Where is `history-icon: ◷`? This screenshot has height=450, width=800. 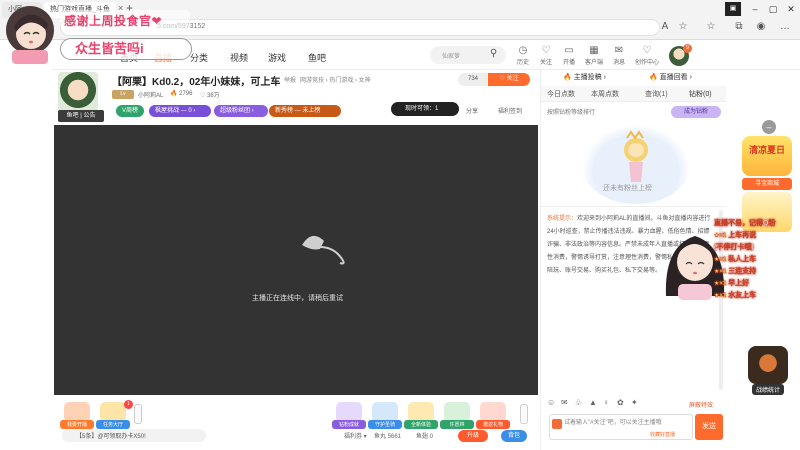
history-icon: ◷ is located at coordinates (523, 50).